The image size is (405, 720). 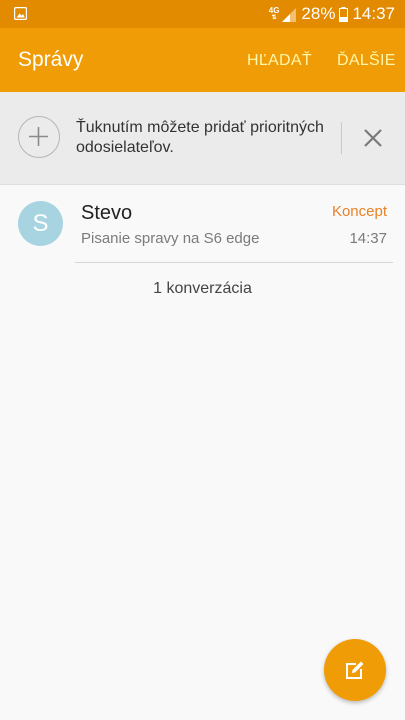 I want to click on priority-divider, so click(x=341, y=138).